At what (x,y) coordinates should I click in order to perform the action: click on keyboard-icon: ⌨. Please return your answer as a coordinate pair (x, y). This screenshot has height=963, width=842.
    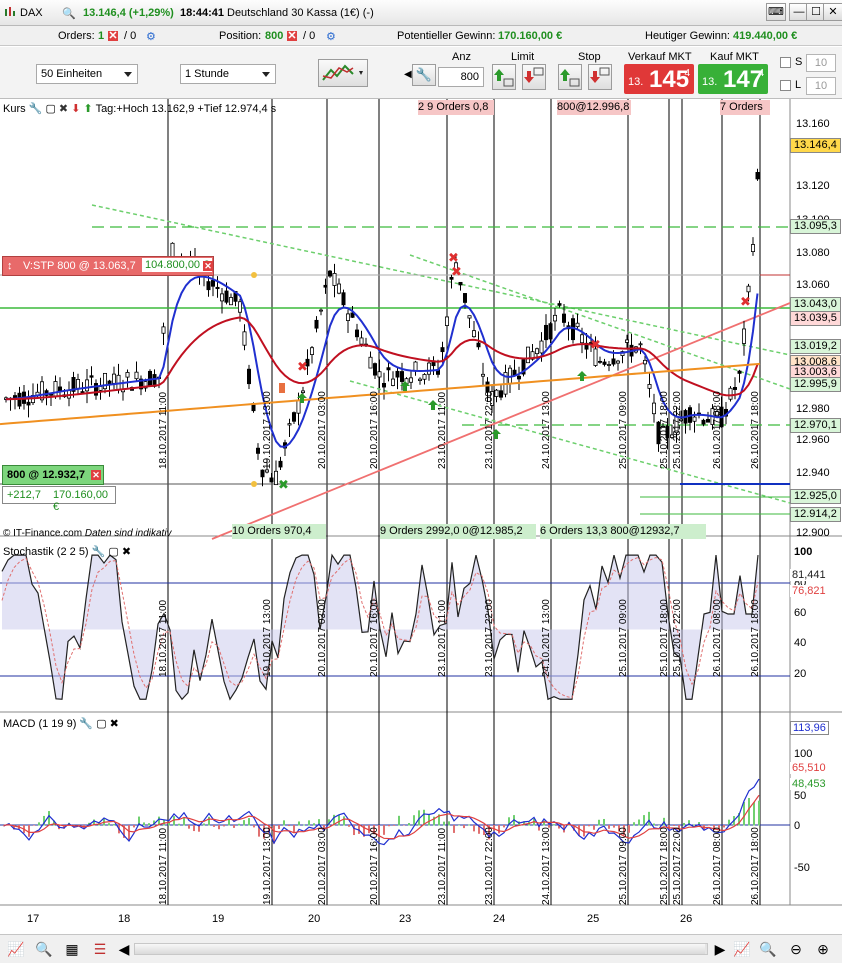
    Looking at the image, I should click on (776, 12).